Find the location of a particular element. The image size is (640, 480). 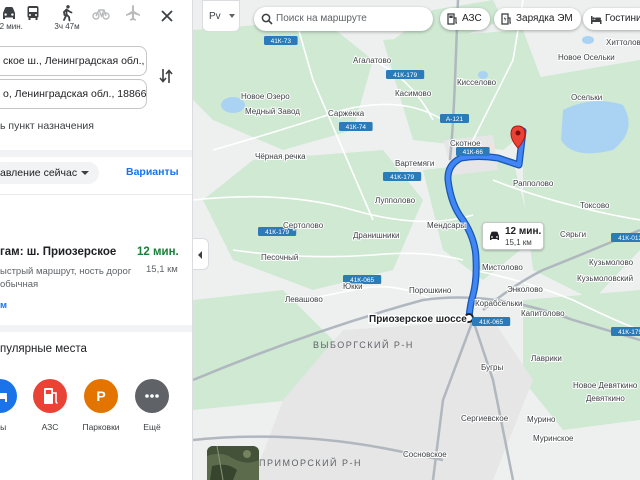

walk-mode-label: 3ч 47м is located at coordinates (67, 26).